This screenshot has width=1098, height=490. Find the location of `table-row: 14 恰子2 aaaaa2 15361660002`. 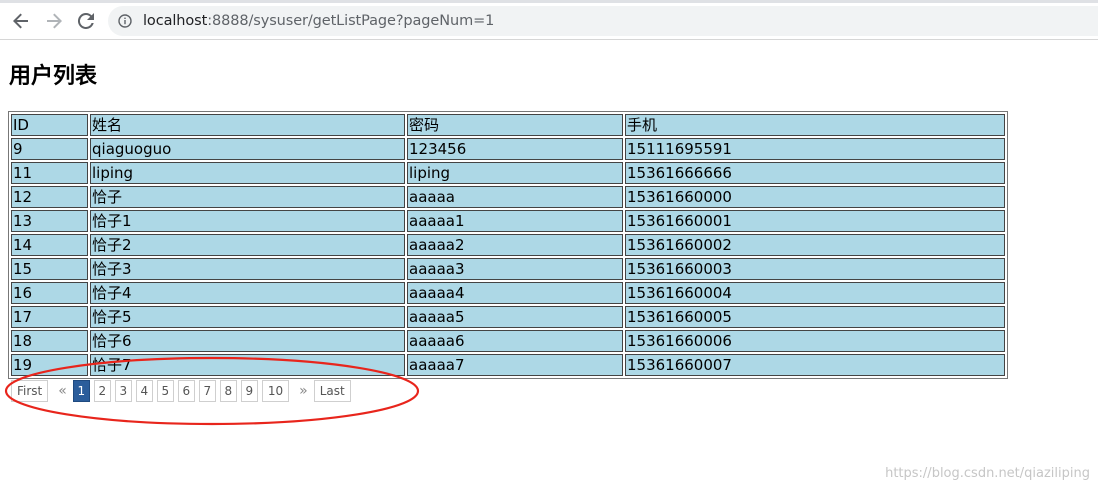

table-row: 14 恰子2 aaaaa2 15361660002 is located at coordinates (508, 245).